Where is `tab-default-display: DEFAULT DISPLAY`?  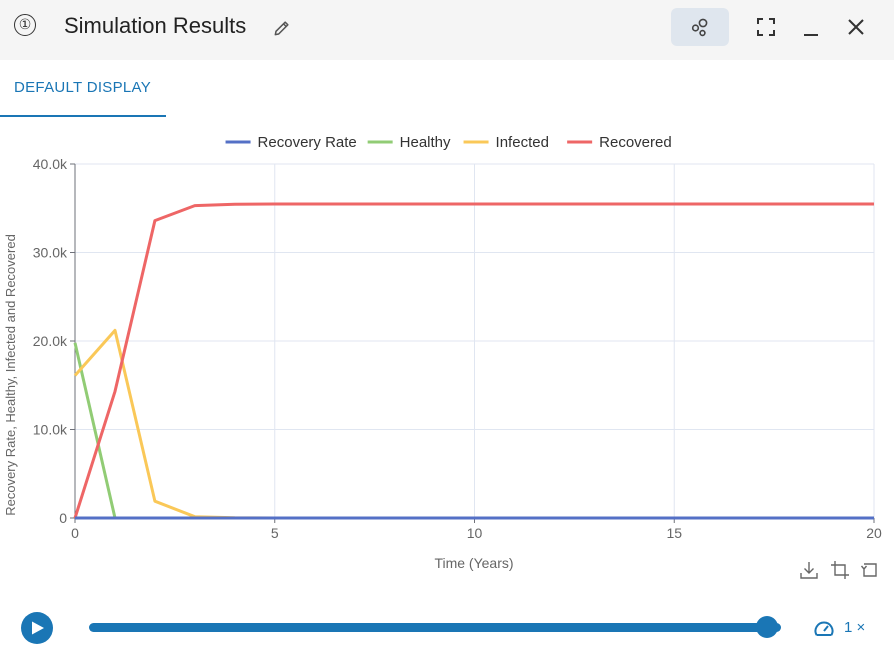 tab-default-display: DEFAULT DISPLAY is located at coordinates (83, 88).